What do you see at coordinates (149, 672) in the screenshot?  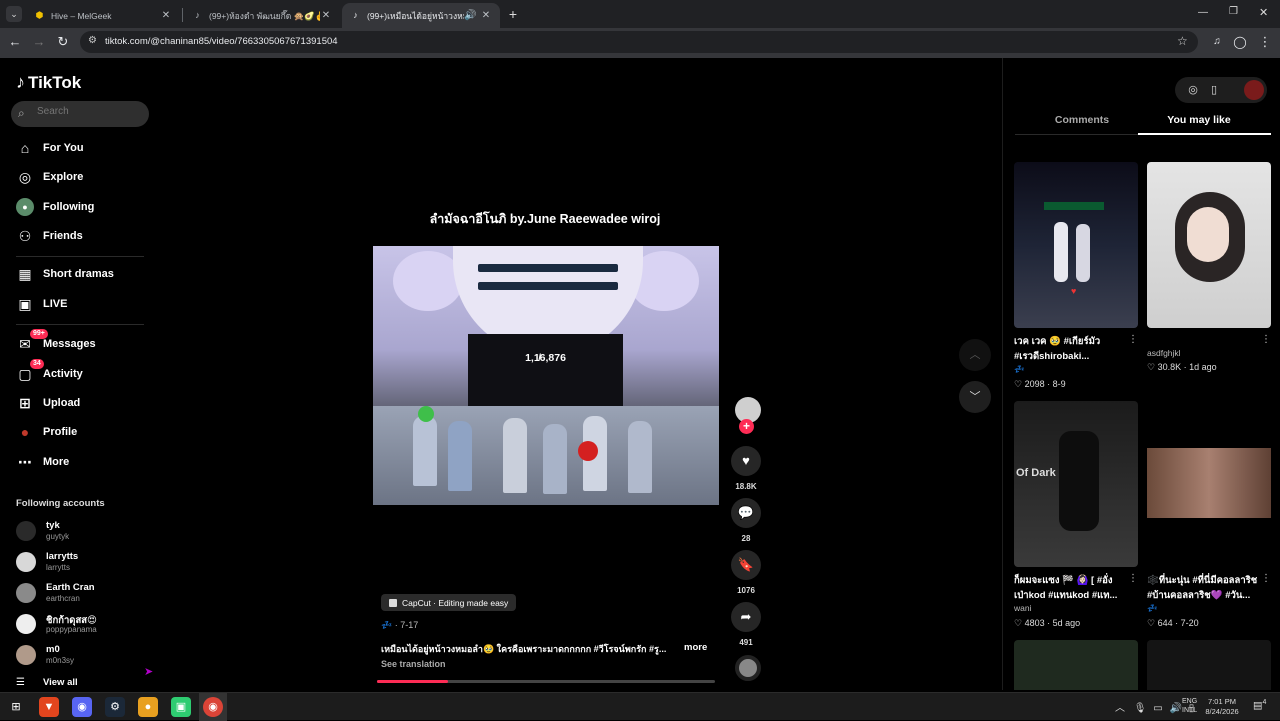 I see `mouse-cursor-icon: ➤` at bounding box center [149, 672].